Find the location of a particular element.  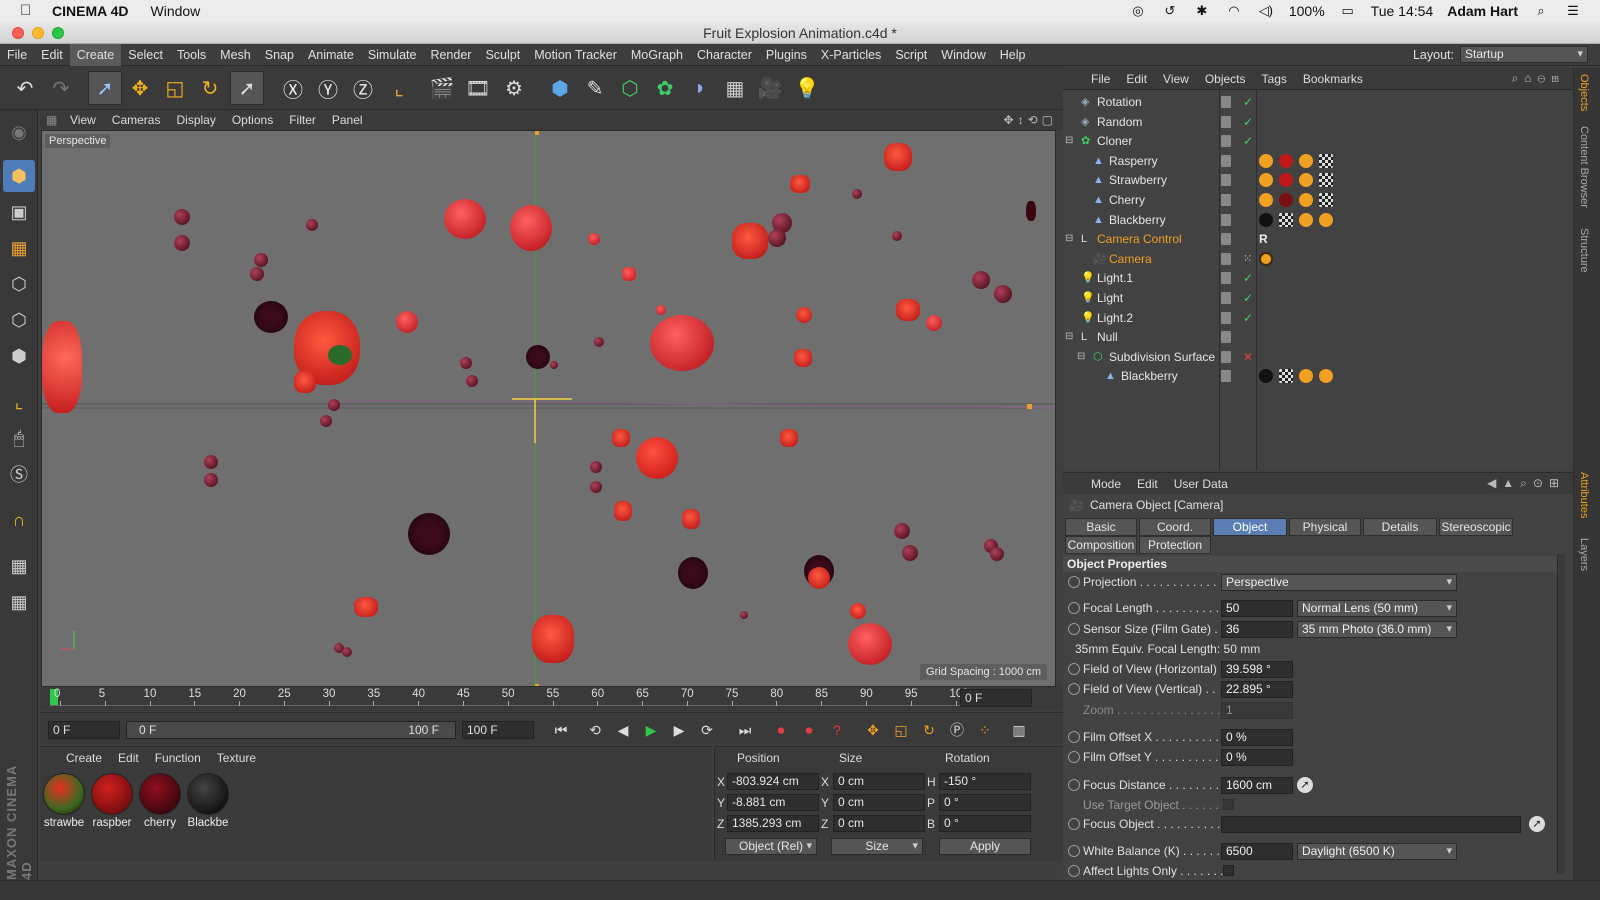

render-to-picture-viewer-icon: 🎞 is located at coordinates (478, 88).